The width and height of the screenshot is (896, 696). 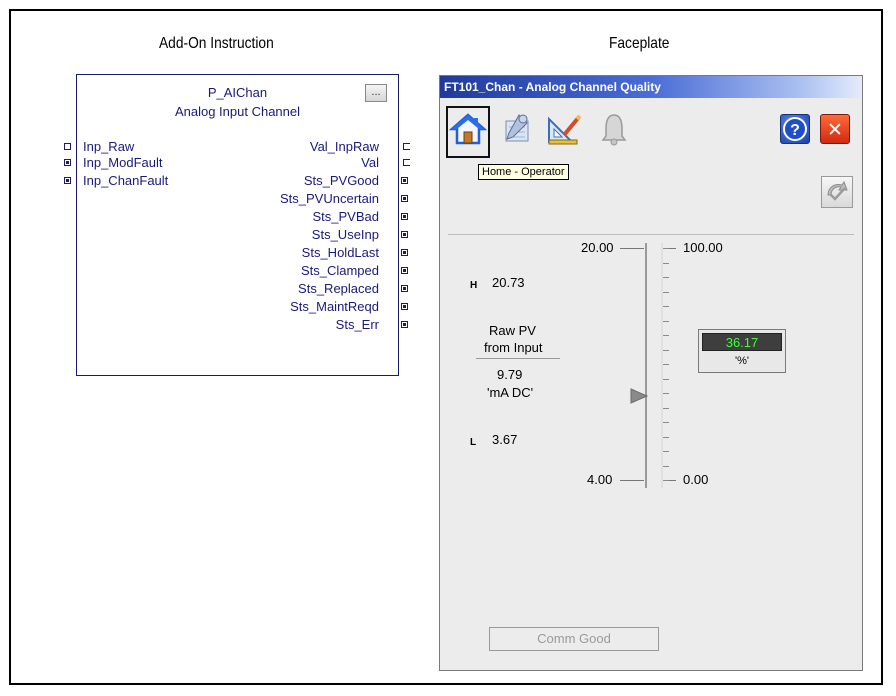 I want to click on output-pin-sts-err: Sts_Err, so click(x=357, y=324).